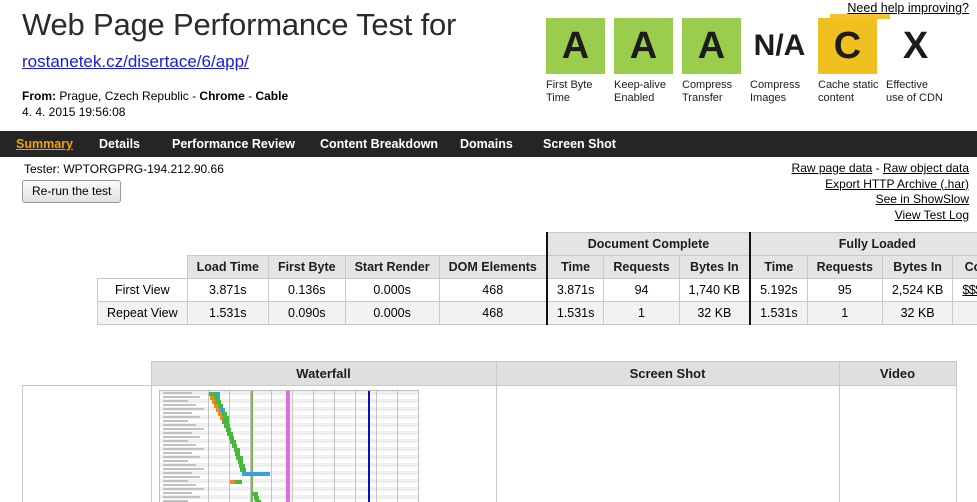 This screenshot has width=977, height=502. I want to click on waterfall-thumbnail, so click(288, 446).